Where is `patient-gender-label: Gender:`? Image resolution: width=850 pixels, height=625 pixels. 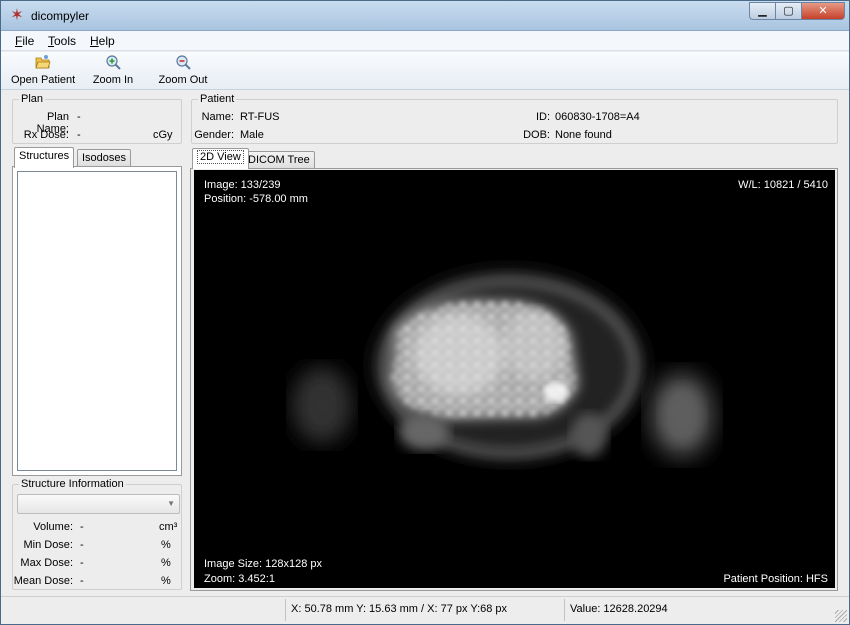
patient-gender-label: Gender: is located at coordinates (214, 135).